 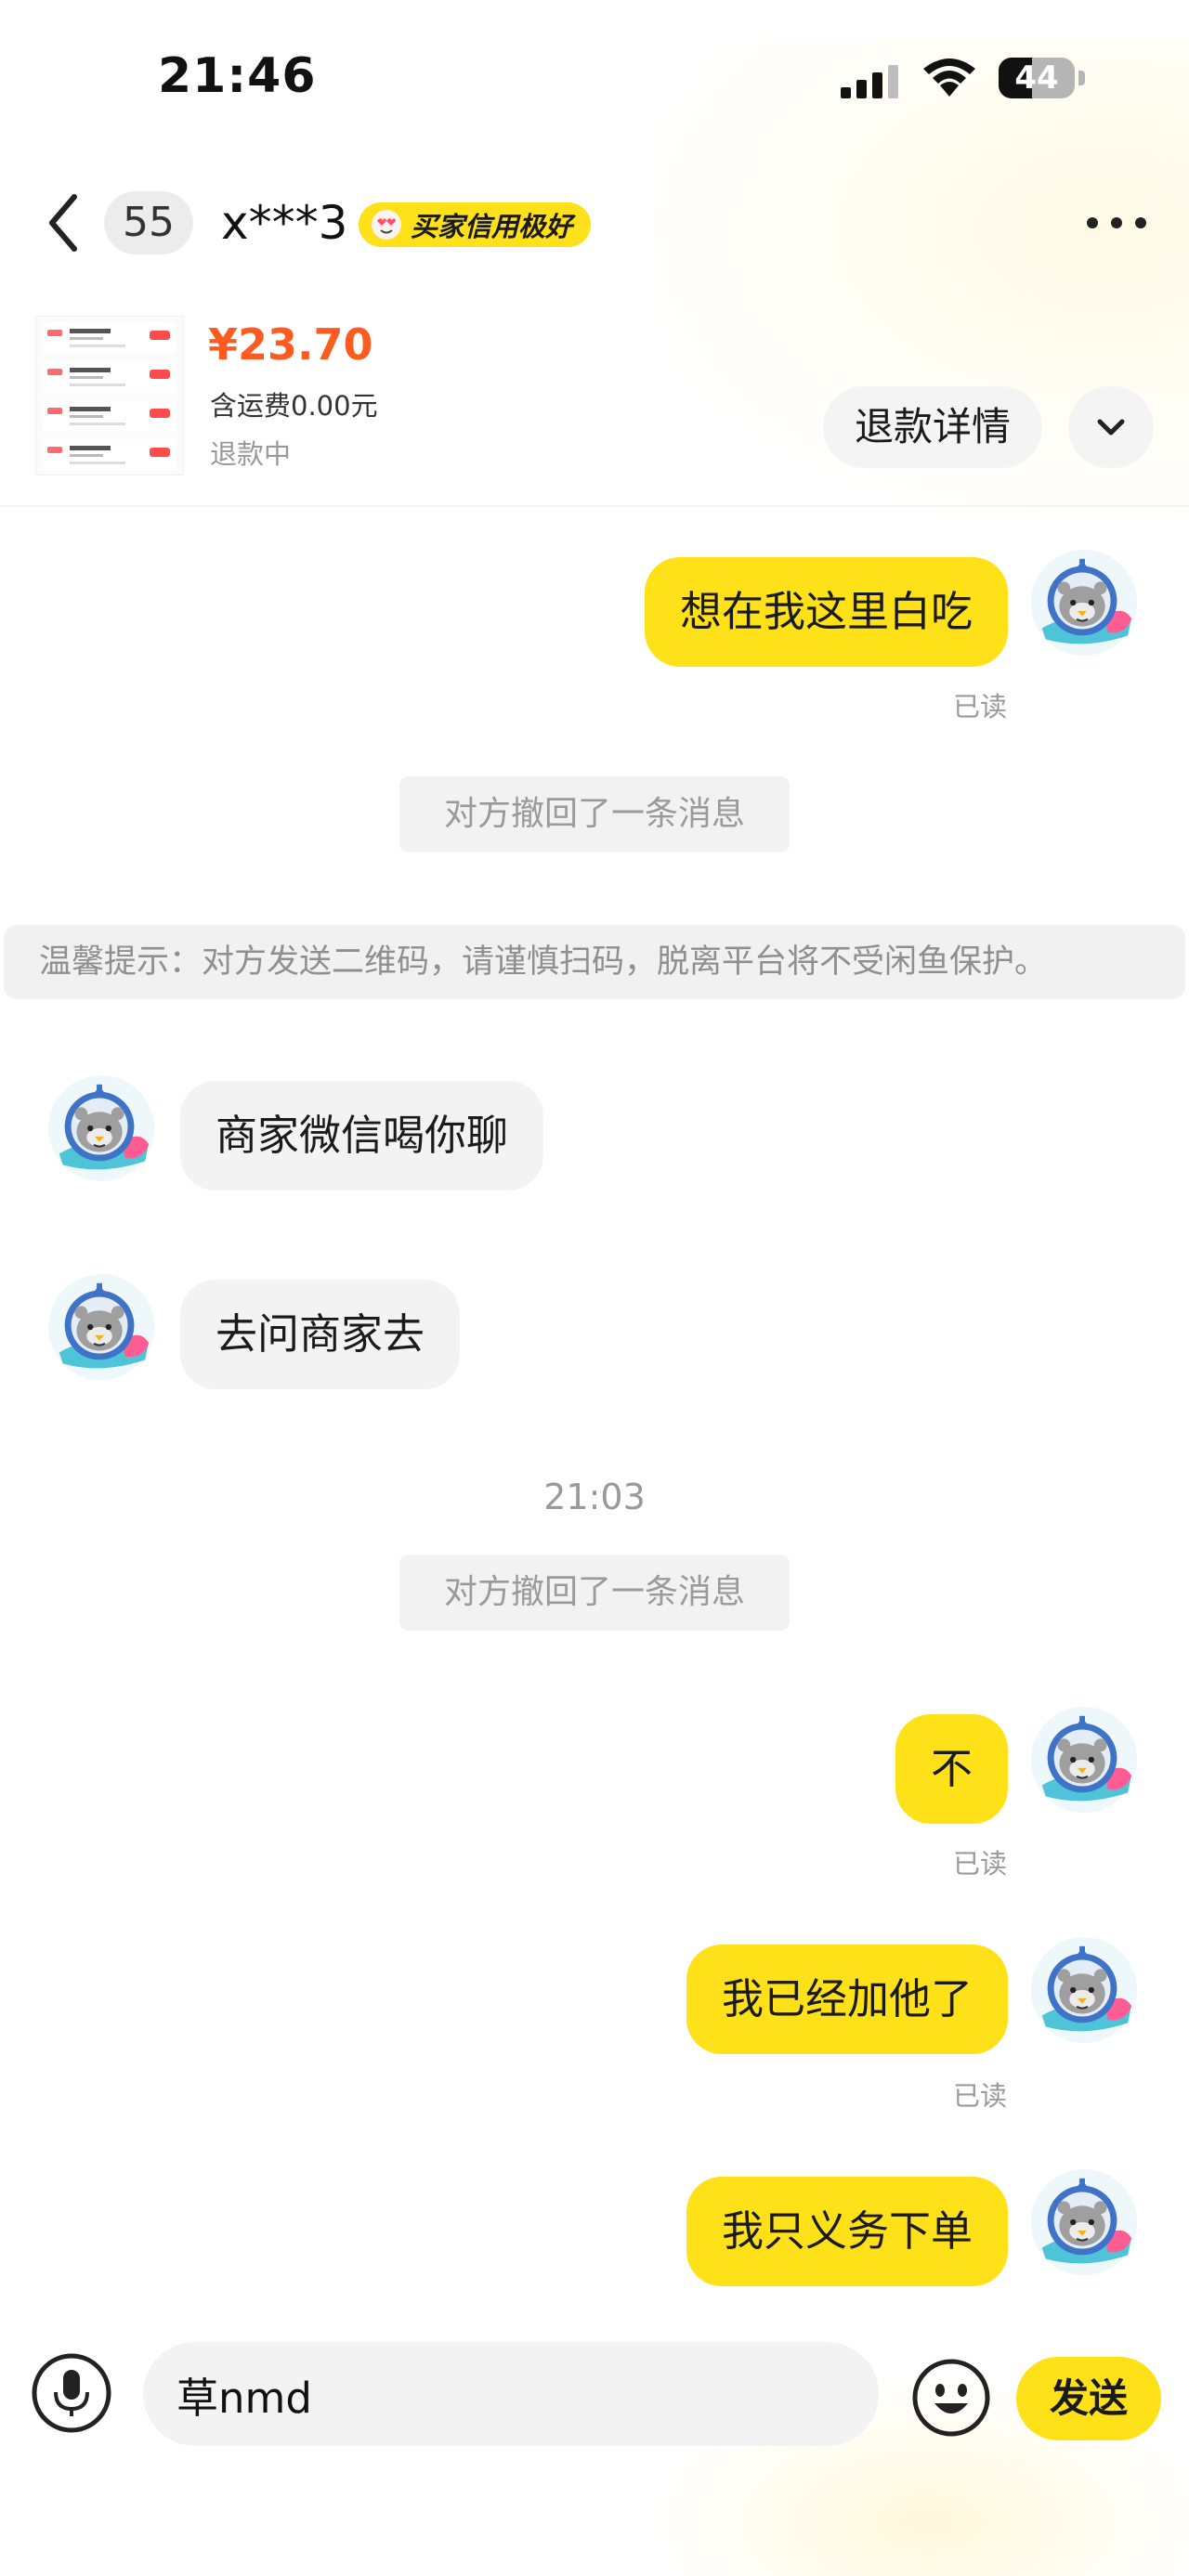 I want to click on status-time: 21:46, so click(x=238, y=76).